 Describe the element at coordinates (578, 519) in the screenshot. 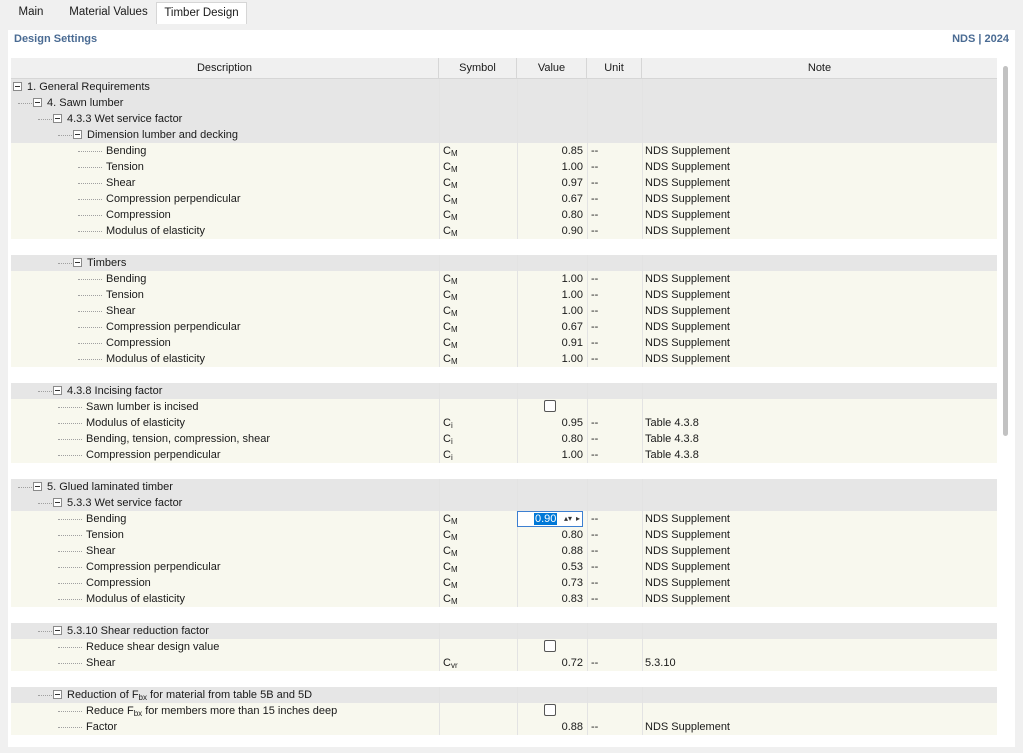

I see `expand-arrow-icon: ▸` at that location.